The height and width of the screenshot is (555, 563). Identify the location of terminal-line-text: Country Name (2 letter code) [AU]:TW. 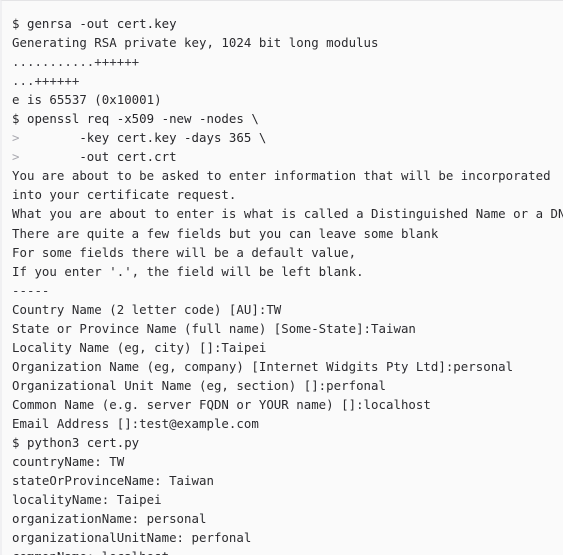
(147, 309).